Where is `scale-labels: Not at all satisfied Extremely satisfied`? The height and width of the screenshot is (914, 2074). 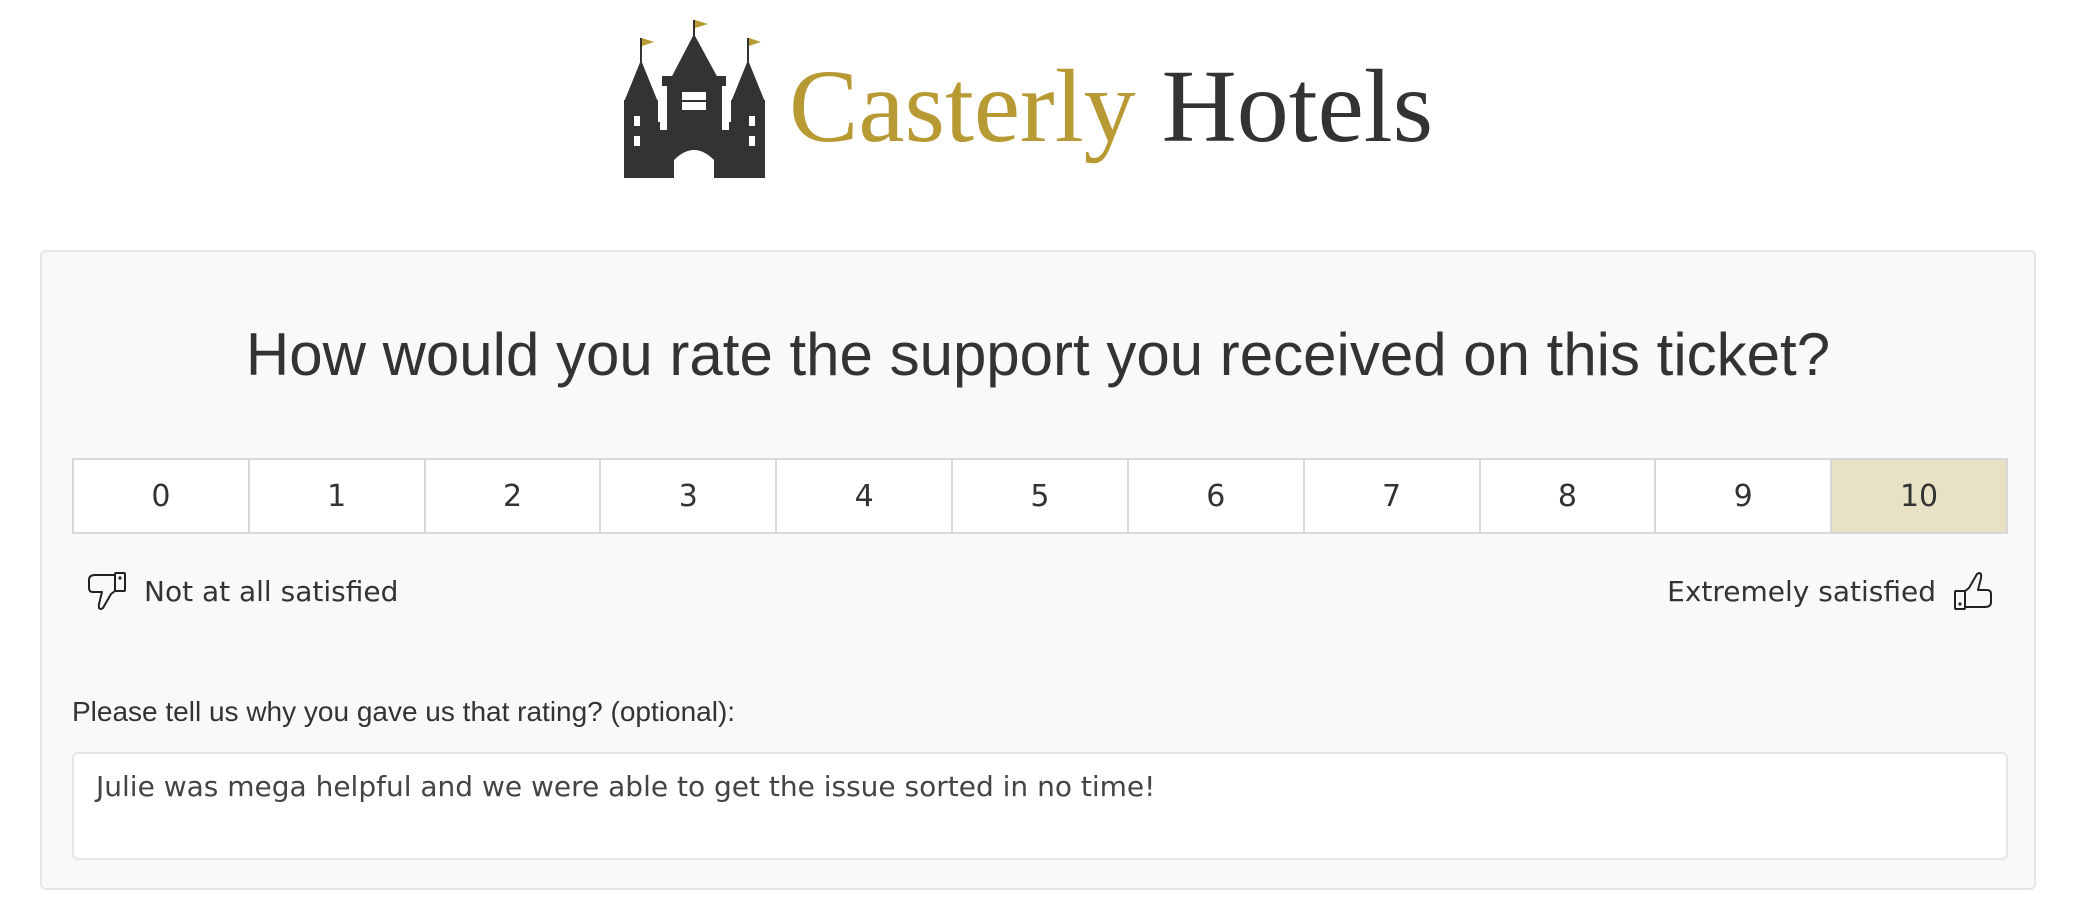 scale-labels: Not at all satisfied Extremely satisfied is located at coordinates (1040, 591).